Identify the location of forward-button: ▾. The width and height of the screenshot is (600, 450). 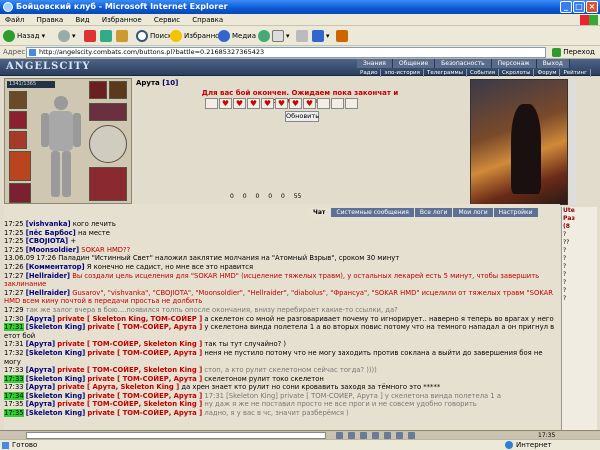
(67, 36).